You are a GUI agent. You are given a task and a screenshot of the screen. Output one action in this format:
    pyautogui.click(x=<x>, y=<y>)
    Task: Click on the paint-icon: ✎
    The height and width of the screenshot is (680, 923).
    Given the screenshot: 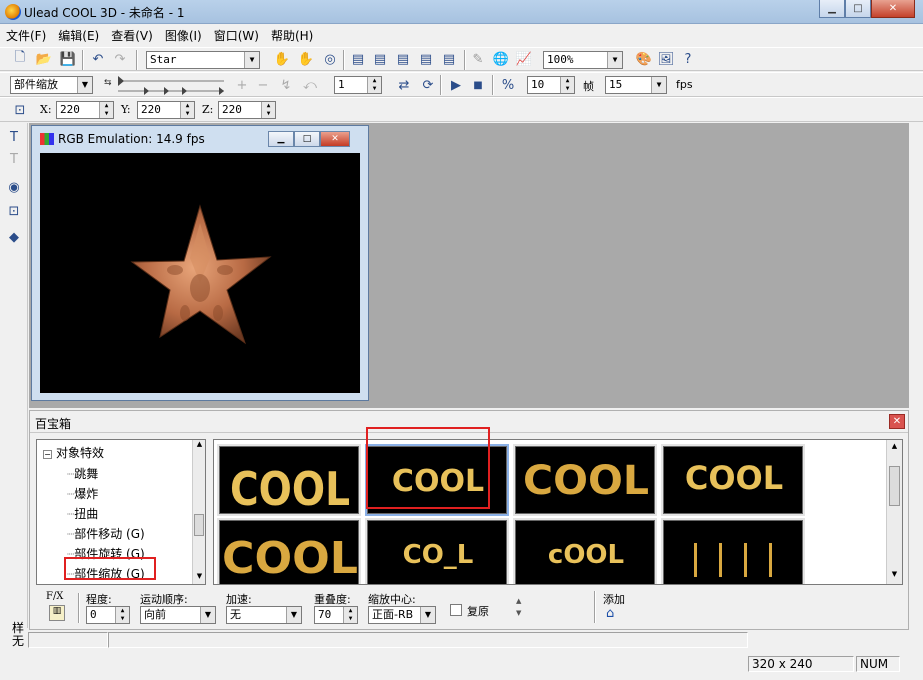 What is the action you would take?
    pyautogui.click(x=478, y=59)
    